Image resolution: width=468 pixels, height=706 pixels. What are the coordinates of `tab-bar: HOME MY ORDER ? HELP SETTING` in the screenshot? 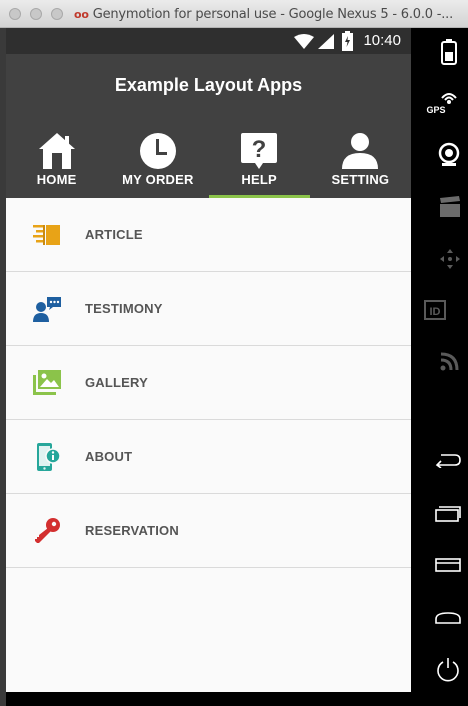 It's located at (208, 163).